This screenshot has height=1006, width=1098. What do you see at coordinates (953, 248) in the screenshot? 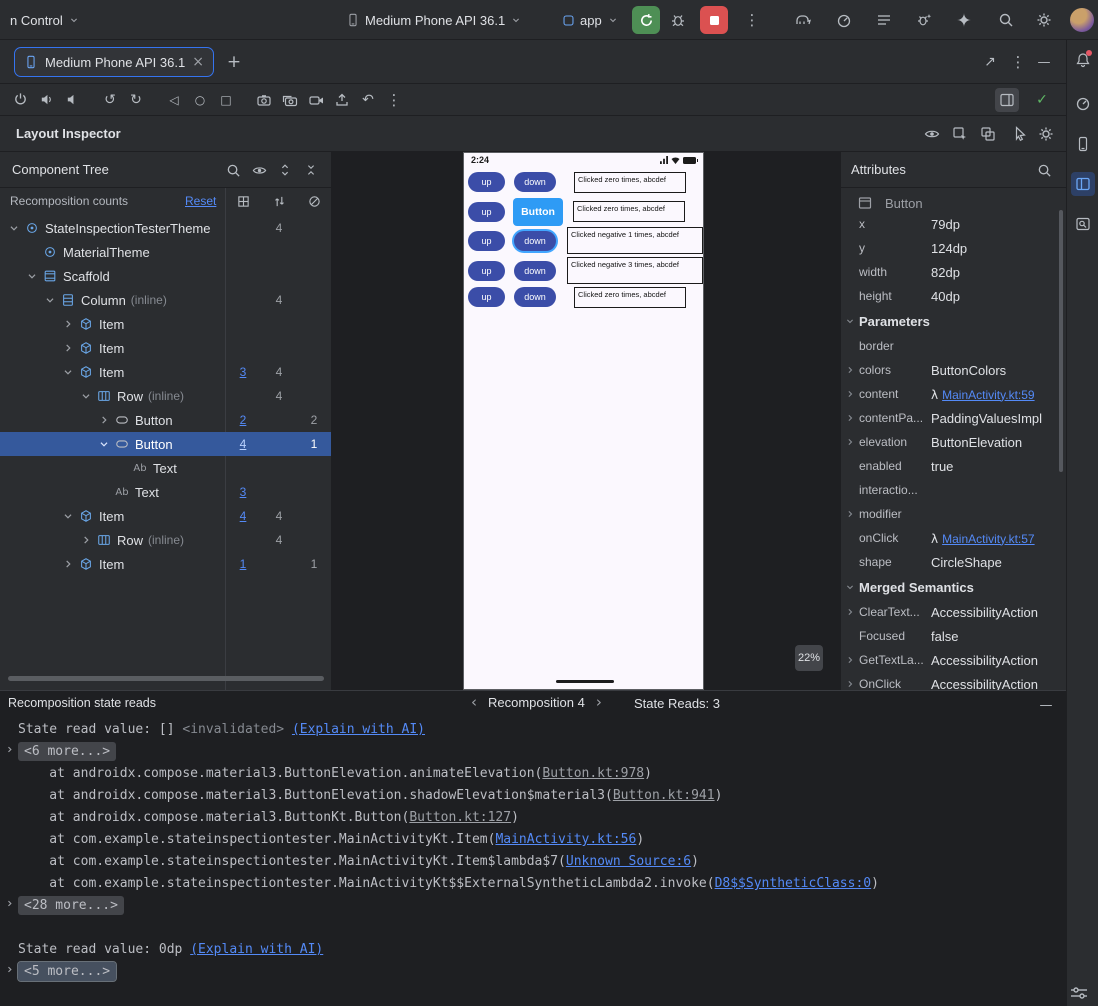
I see `attribute-row: y 124dp` at bounding box center [953, 248].